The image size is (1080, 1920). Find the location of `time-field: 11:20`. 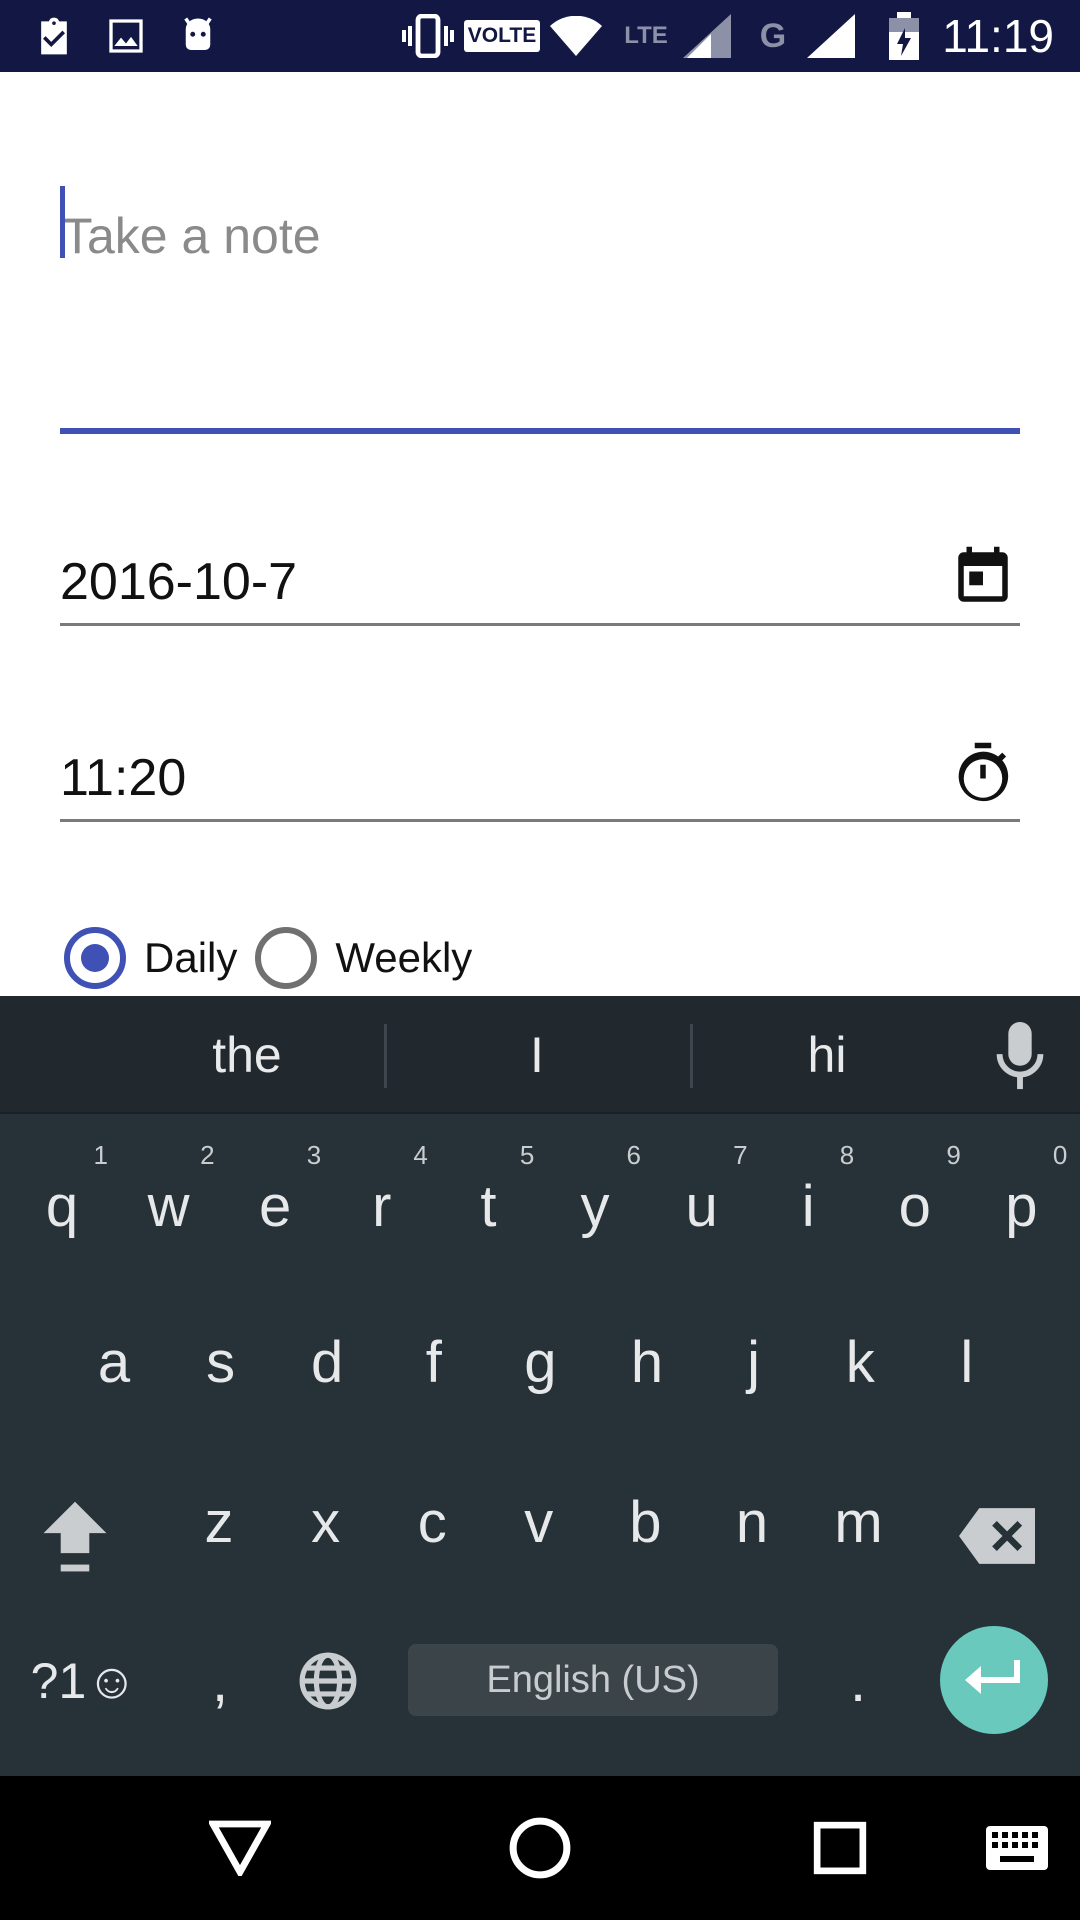

time-field: 11:20 is located at coordinates (540, 777).